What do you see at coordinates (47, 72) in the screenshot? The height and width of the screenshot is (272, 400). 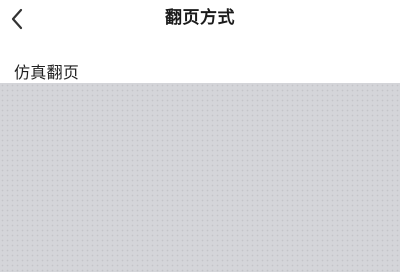 I see `option-label: 仿真翻页` at bounding box center [47, 72].